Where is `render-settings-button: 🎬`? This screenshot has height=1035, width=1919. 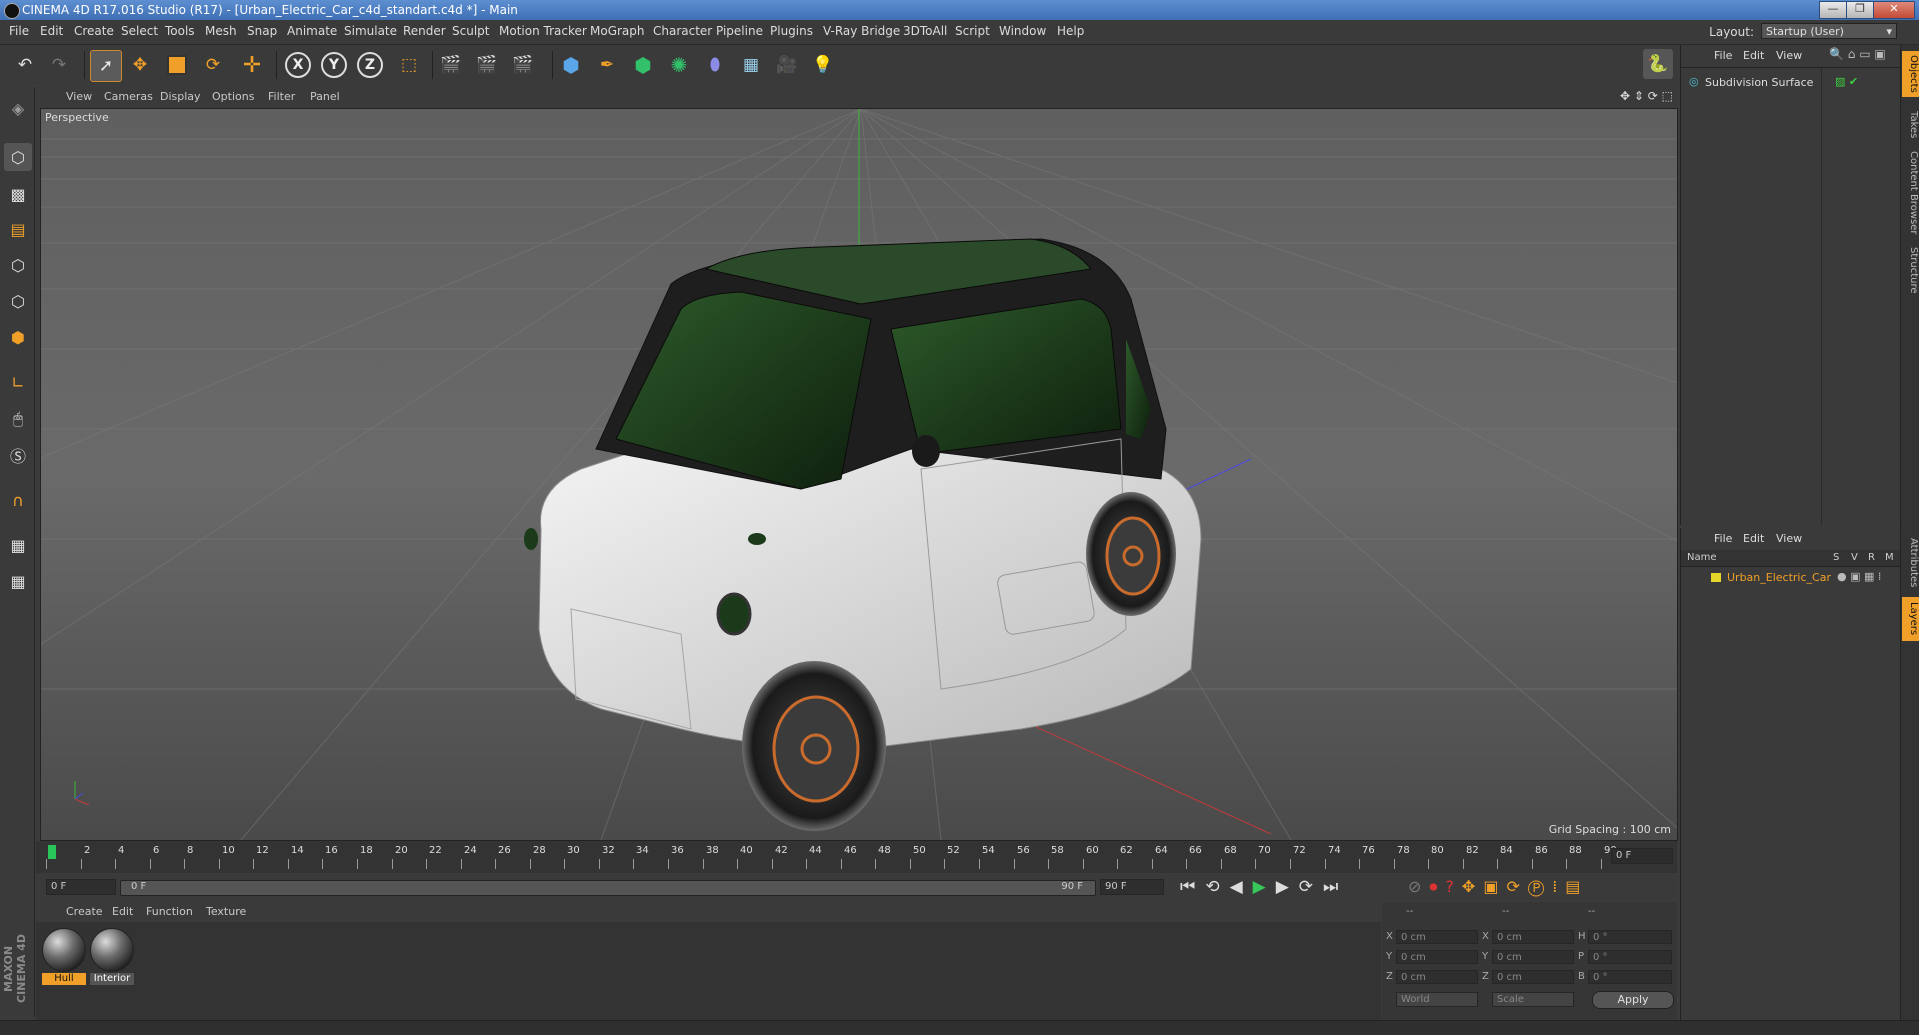
render-settings-button: 🎬 is located at coordinates (523, 65).